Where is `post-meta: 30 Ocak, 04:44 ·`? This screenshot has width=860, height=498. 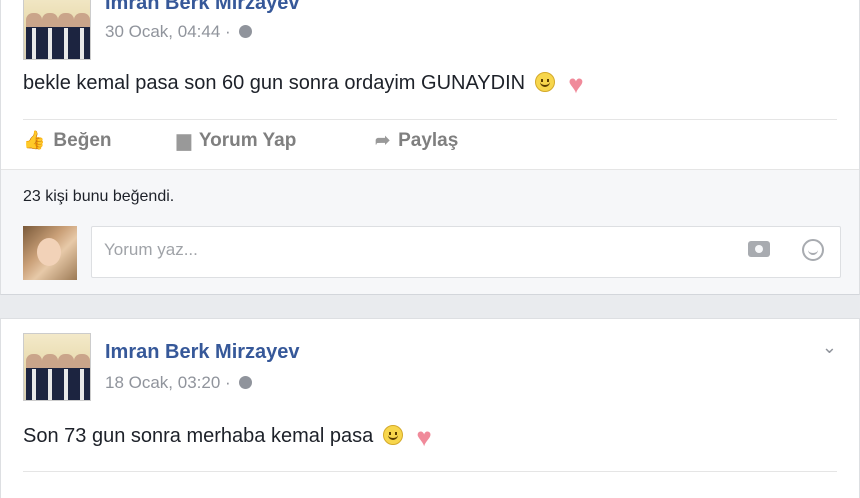 post-meta: 30 Ocak, 04:44 · is located at coordinates (179, 32).